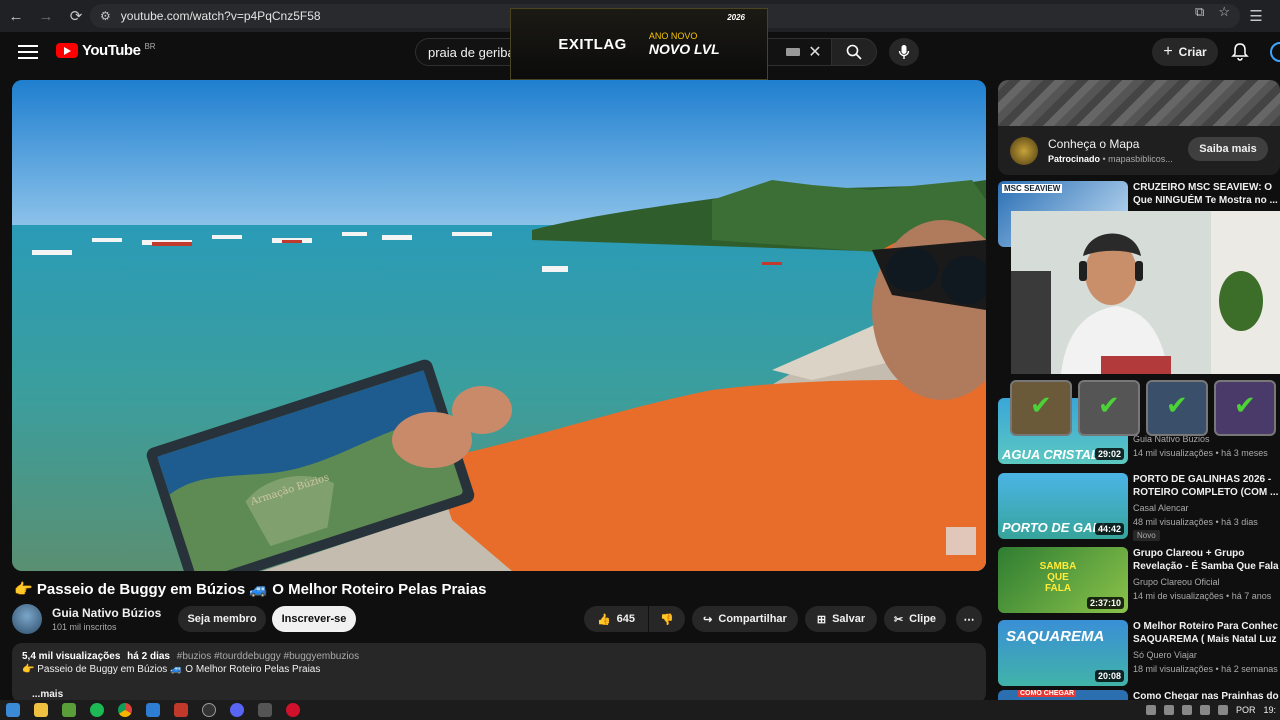 This screenshot has width=1280, height=720. Describe the element at coordinates (684, 49) in the screenshot. I see `ad-line2: NOVO LVL` at that location.